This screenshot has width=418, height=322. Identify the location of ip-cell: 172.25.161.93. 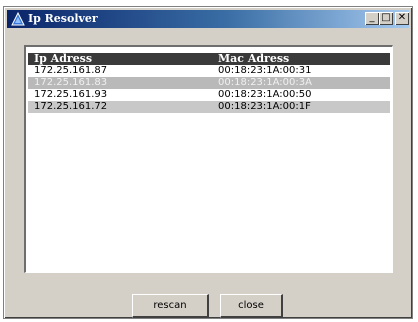
(71, 94).